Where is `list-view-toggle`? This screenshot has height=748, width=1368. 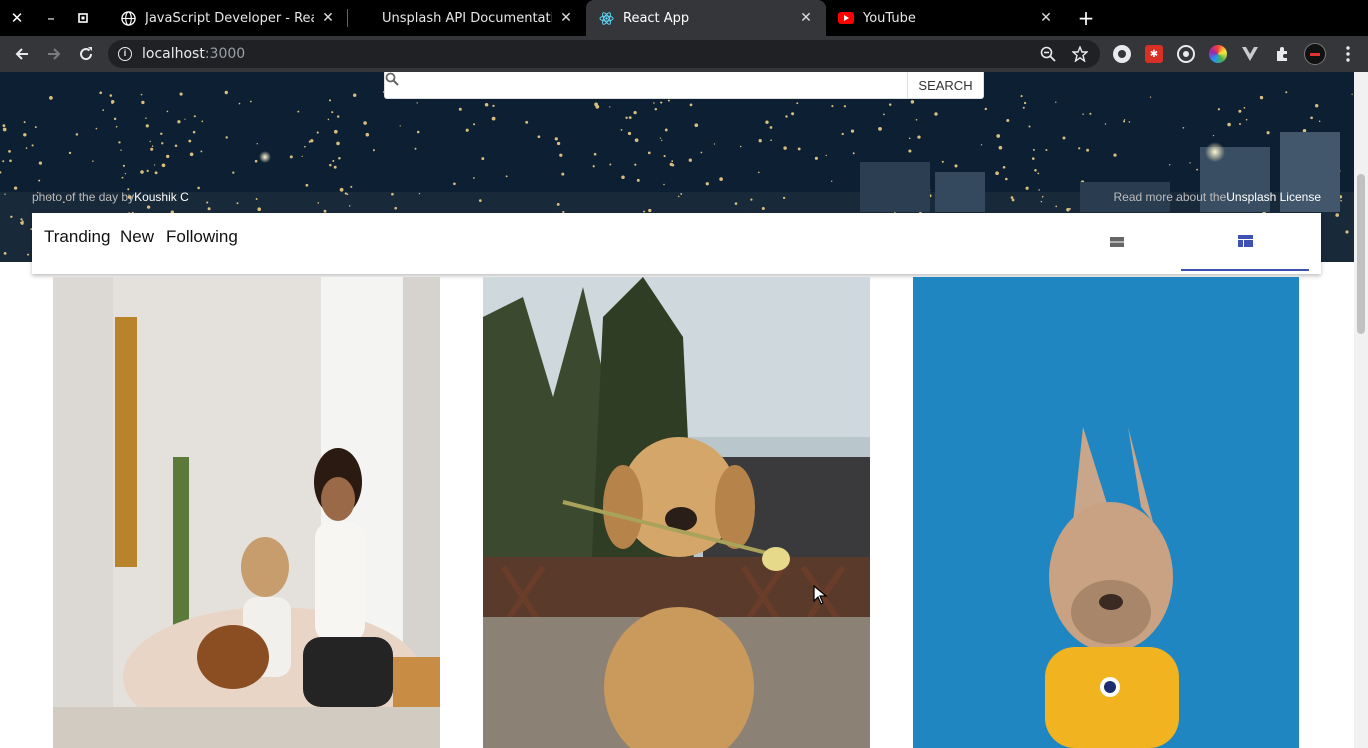
list-view-toggle is located at coordinates (1117, 242).